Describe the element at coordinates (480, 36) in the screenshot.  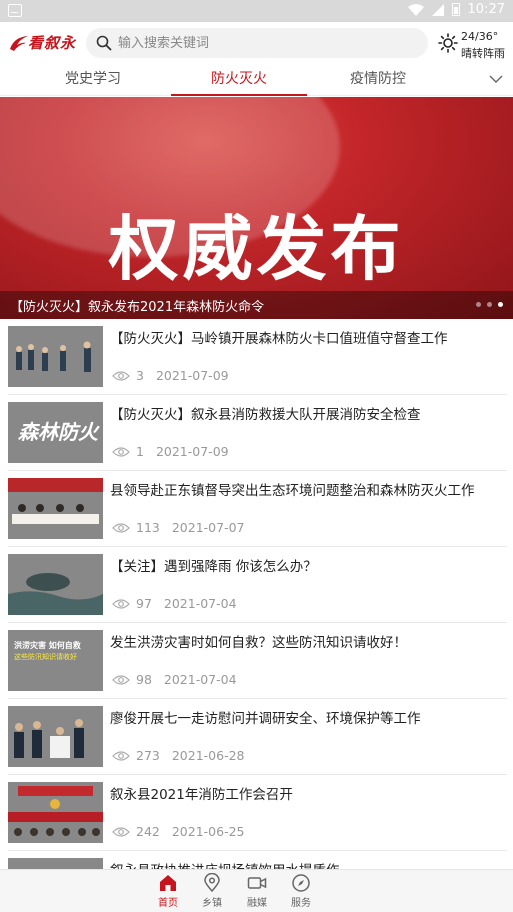
I see `weather-temperature: 24/36°` at that location.